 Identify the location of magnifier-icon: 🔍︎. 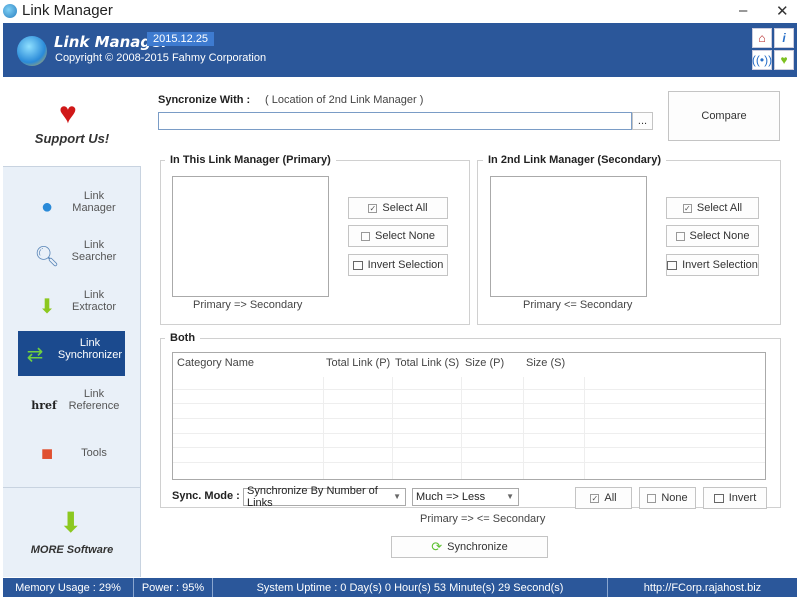
(47, 256).